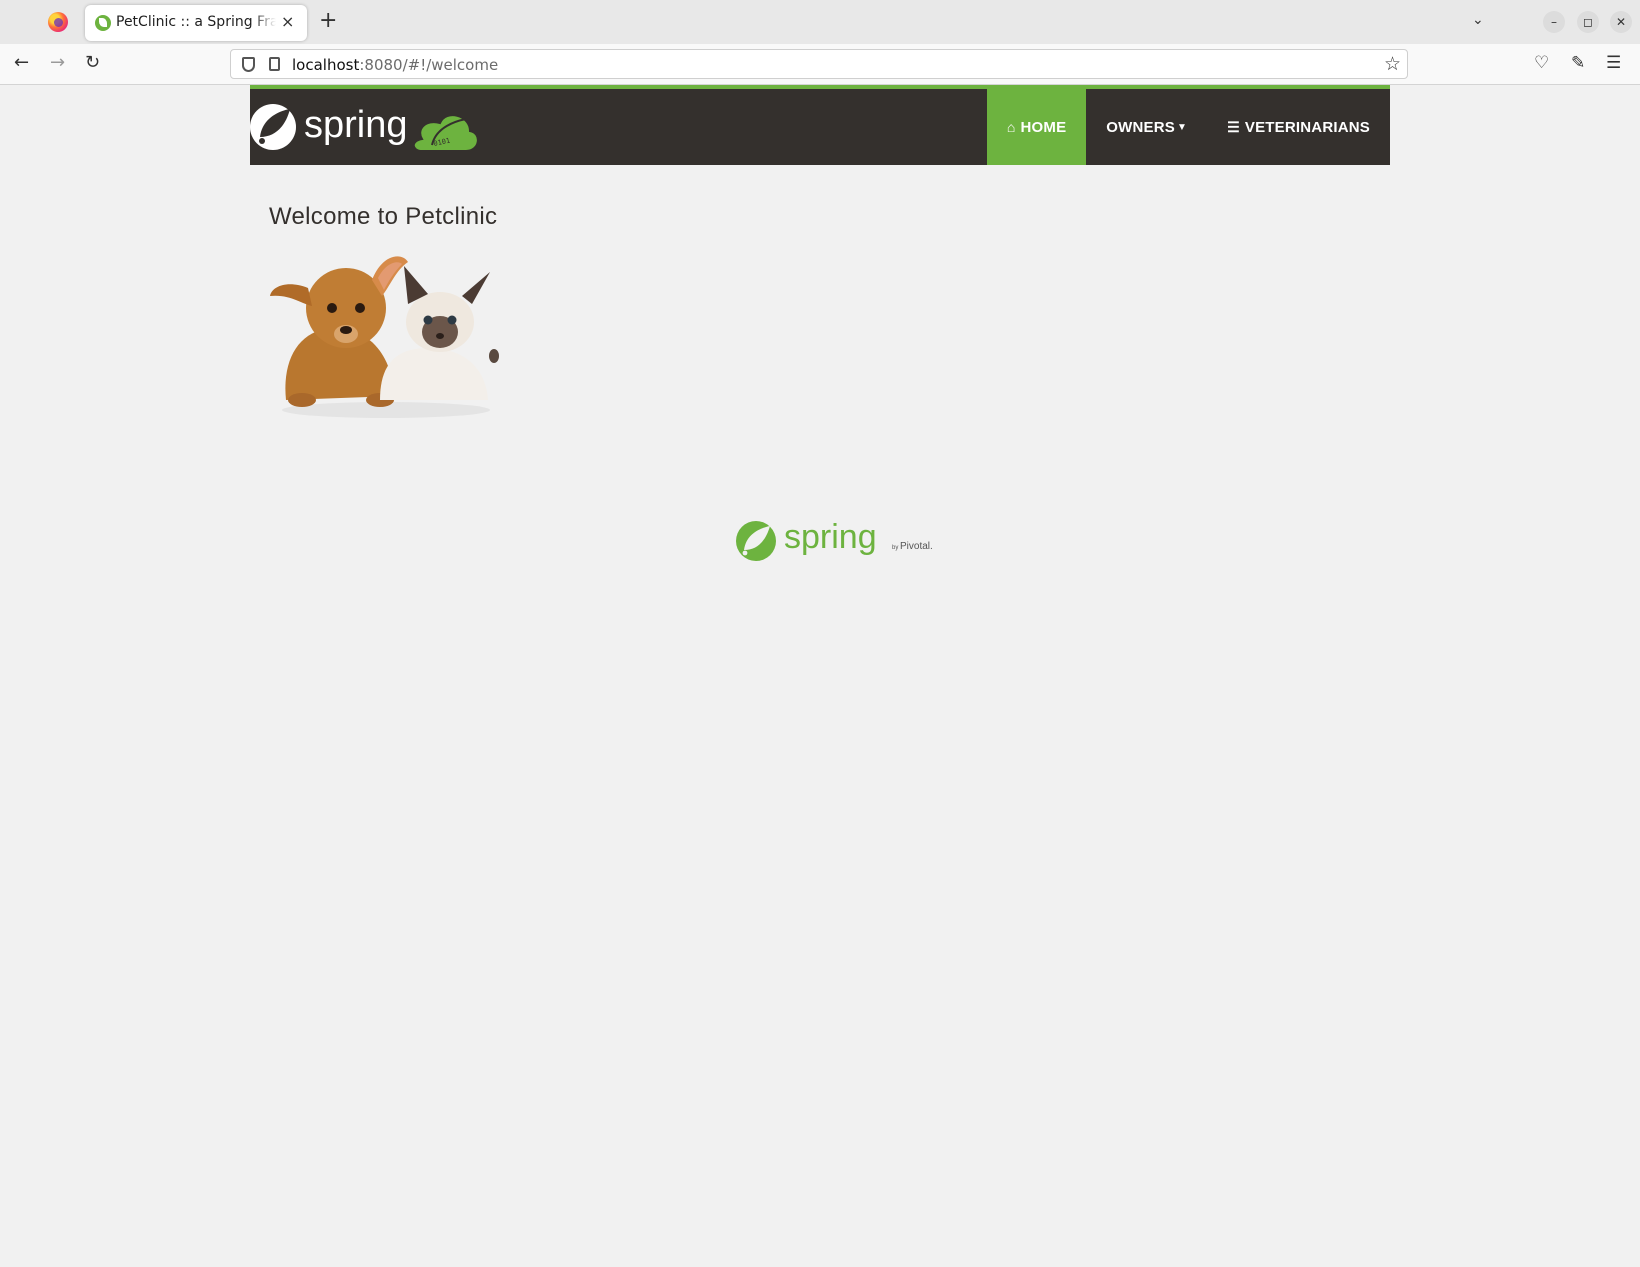 The width and height of the screenshot is (1640, 1267). What do you see at coordinates (1554, 22) in the screenshot?
I see `minimize-window-button: –` at bounding box center [1554, 22].